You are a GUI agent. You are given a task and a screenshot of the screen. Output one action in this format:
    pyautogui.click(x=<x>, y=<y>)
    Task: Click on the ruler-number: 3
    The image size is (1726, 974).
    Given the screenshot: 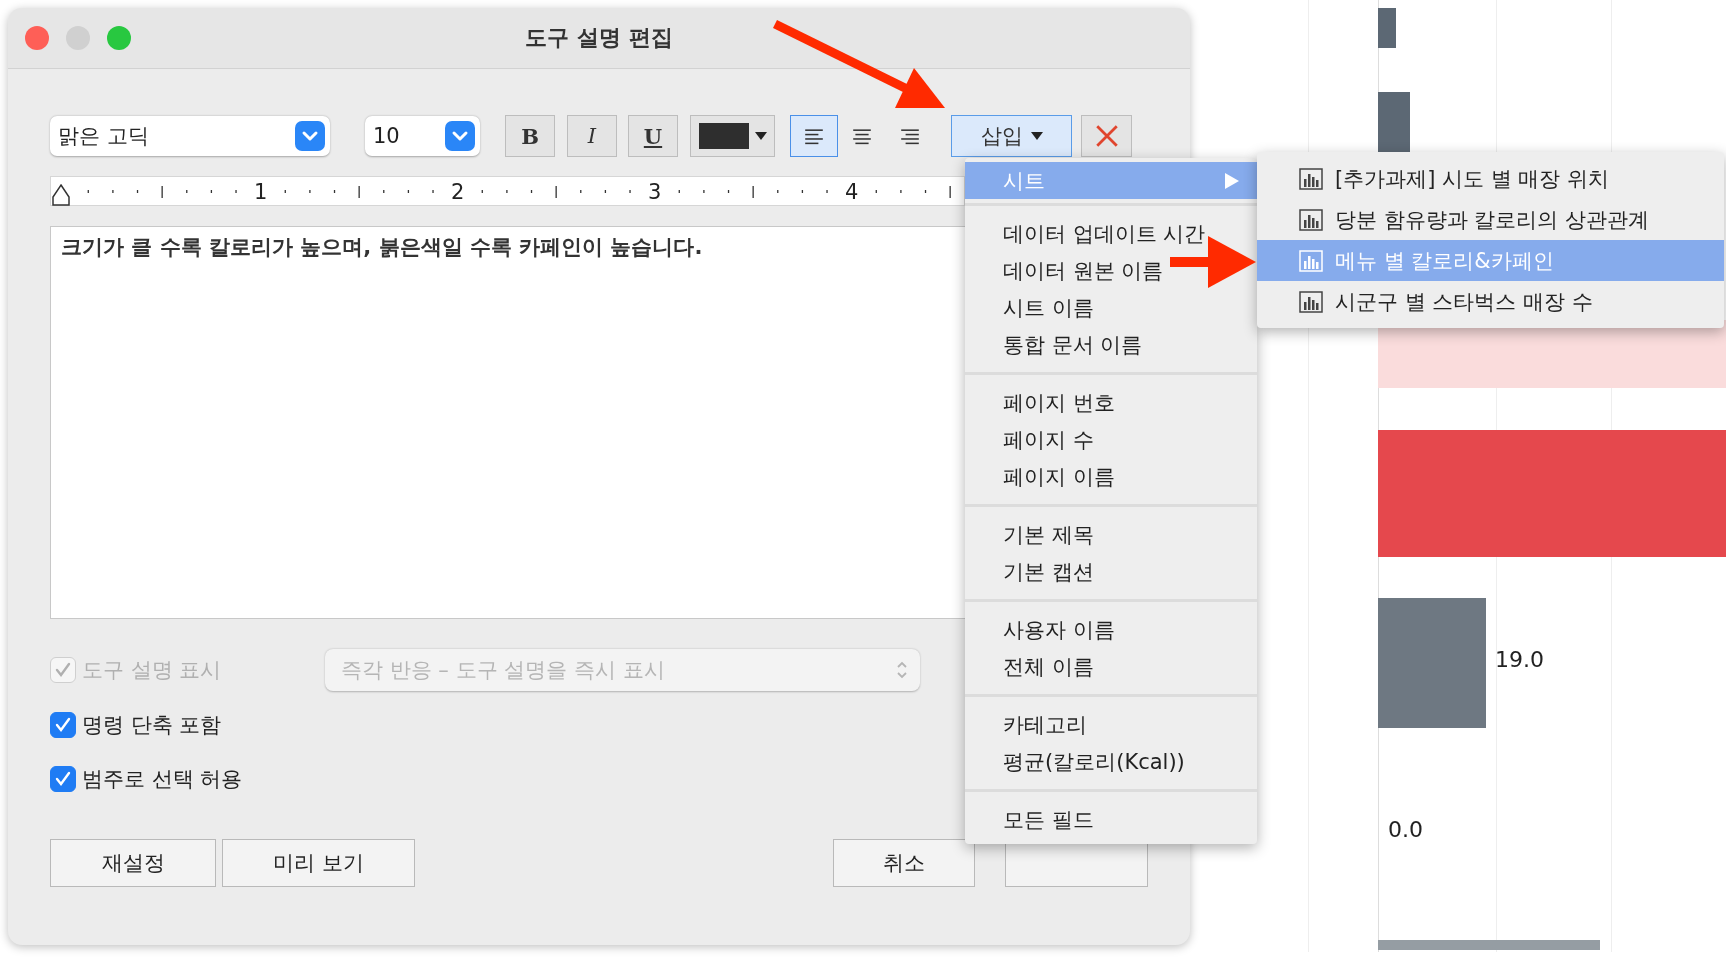 What is the action you would take?
    pyautogui.click(x=655, y=192)
    